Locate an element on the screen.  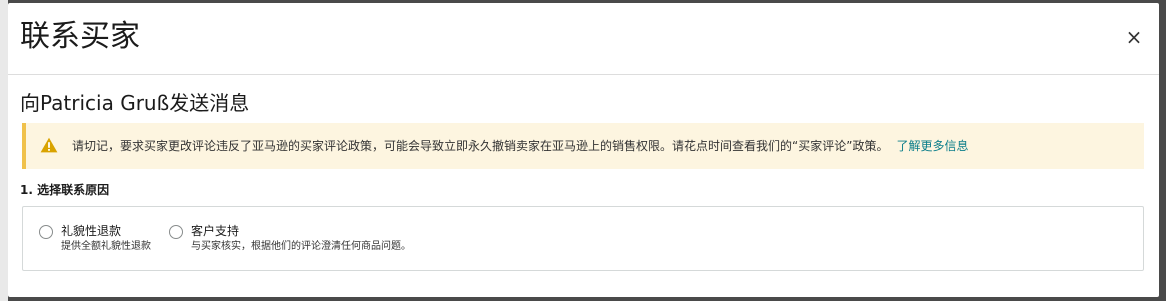
close-icon: × is located at coordinates (1134, 37).